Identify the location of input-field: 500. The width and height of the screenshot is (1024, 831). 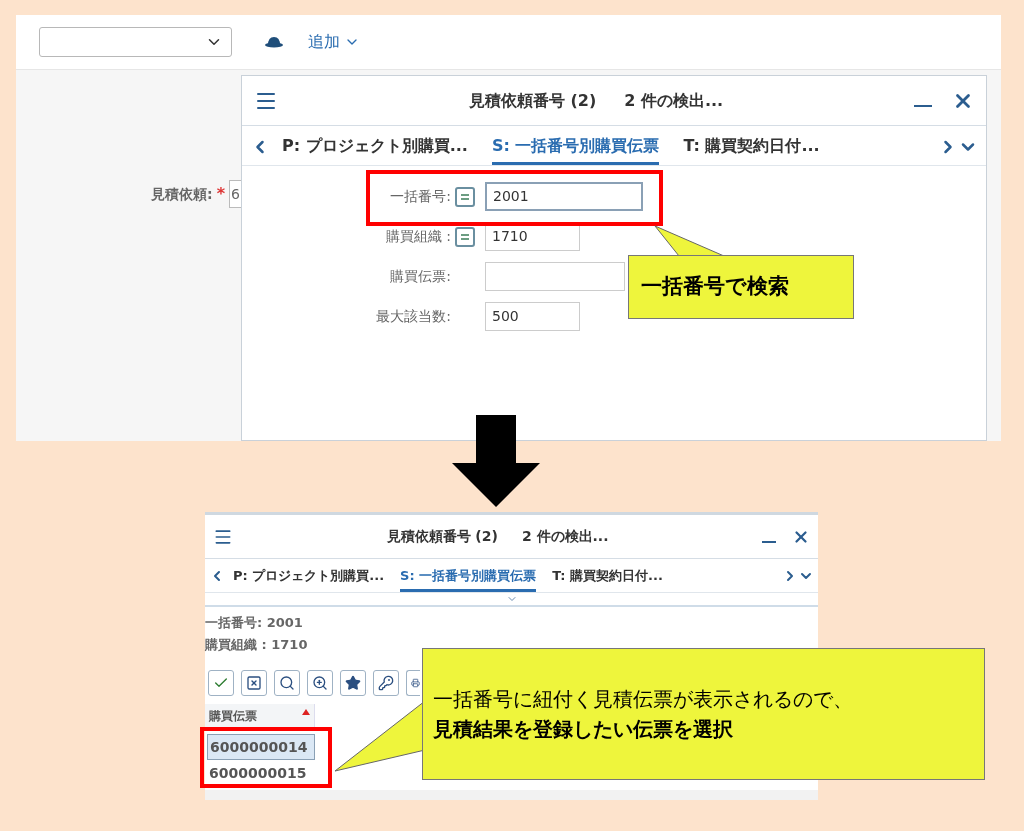
(532, 316).